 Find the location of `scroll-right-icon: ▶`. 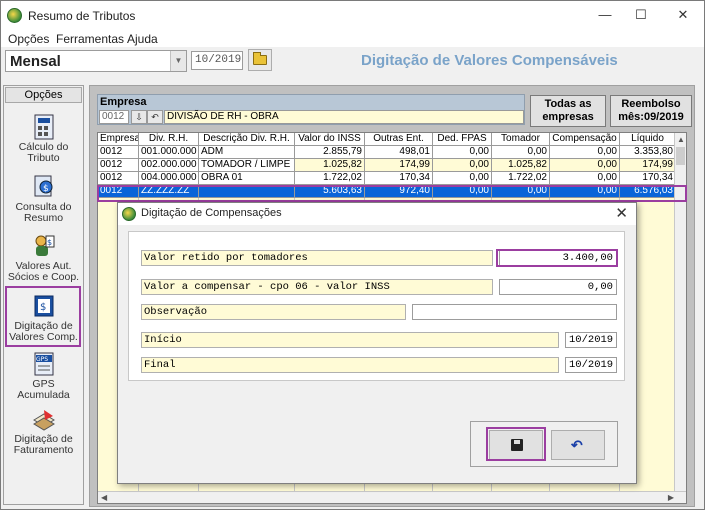

scroll-right-icon: ▶ is located at coordinates (671, 497).